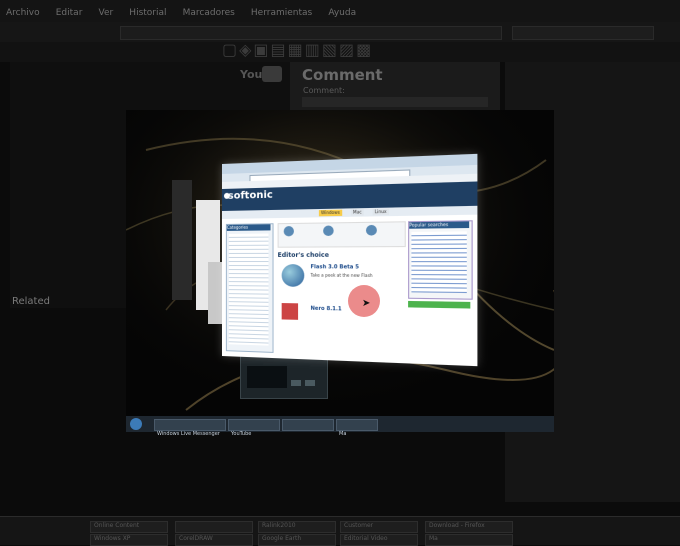  I want to click on menu-item-ver: Ver, so click(106, 13).